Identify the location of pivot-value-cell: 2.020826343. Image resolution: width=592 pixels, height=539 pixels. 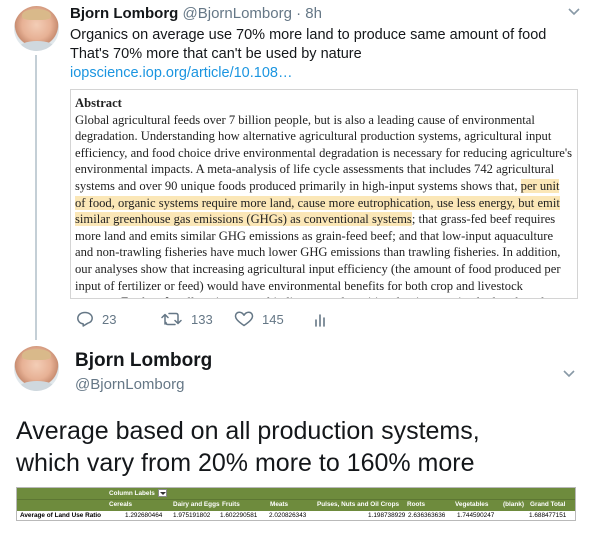
(288, 515).